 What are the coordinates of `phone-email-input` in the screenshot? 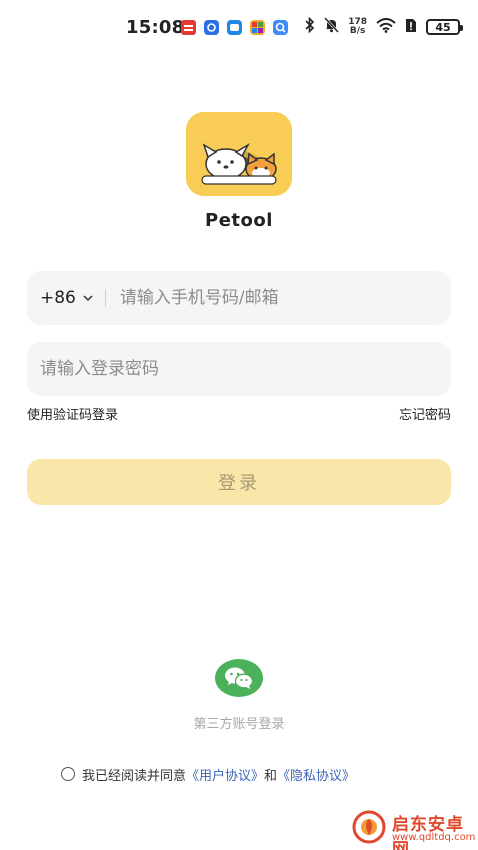 It's located at (285, 298).